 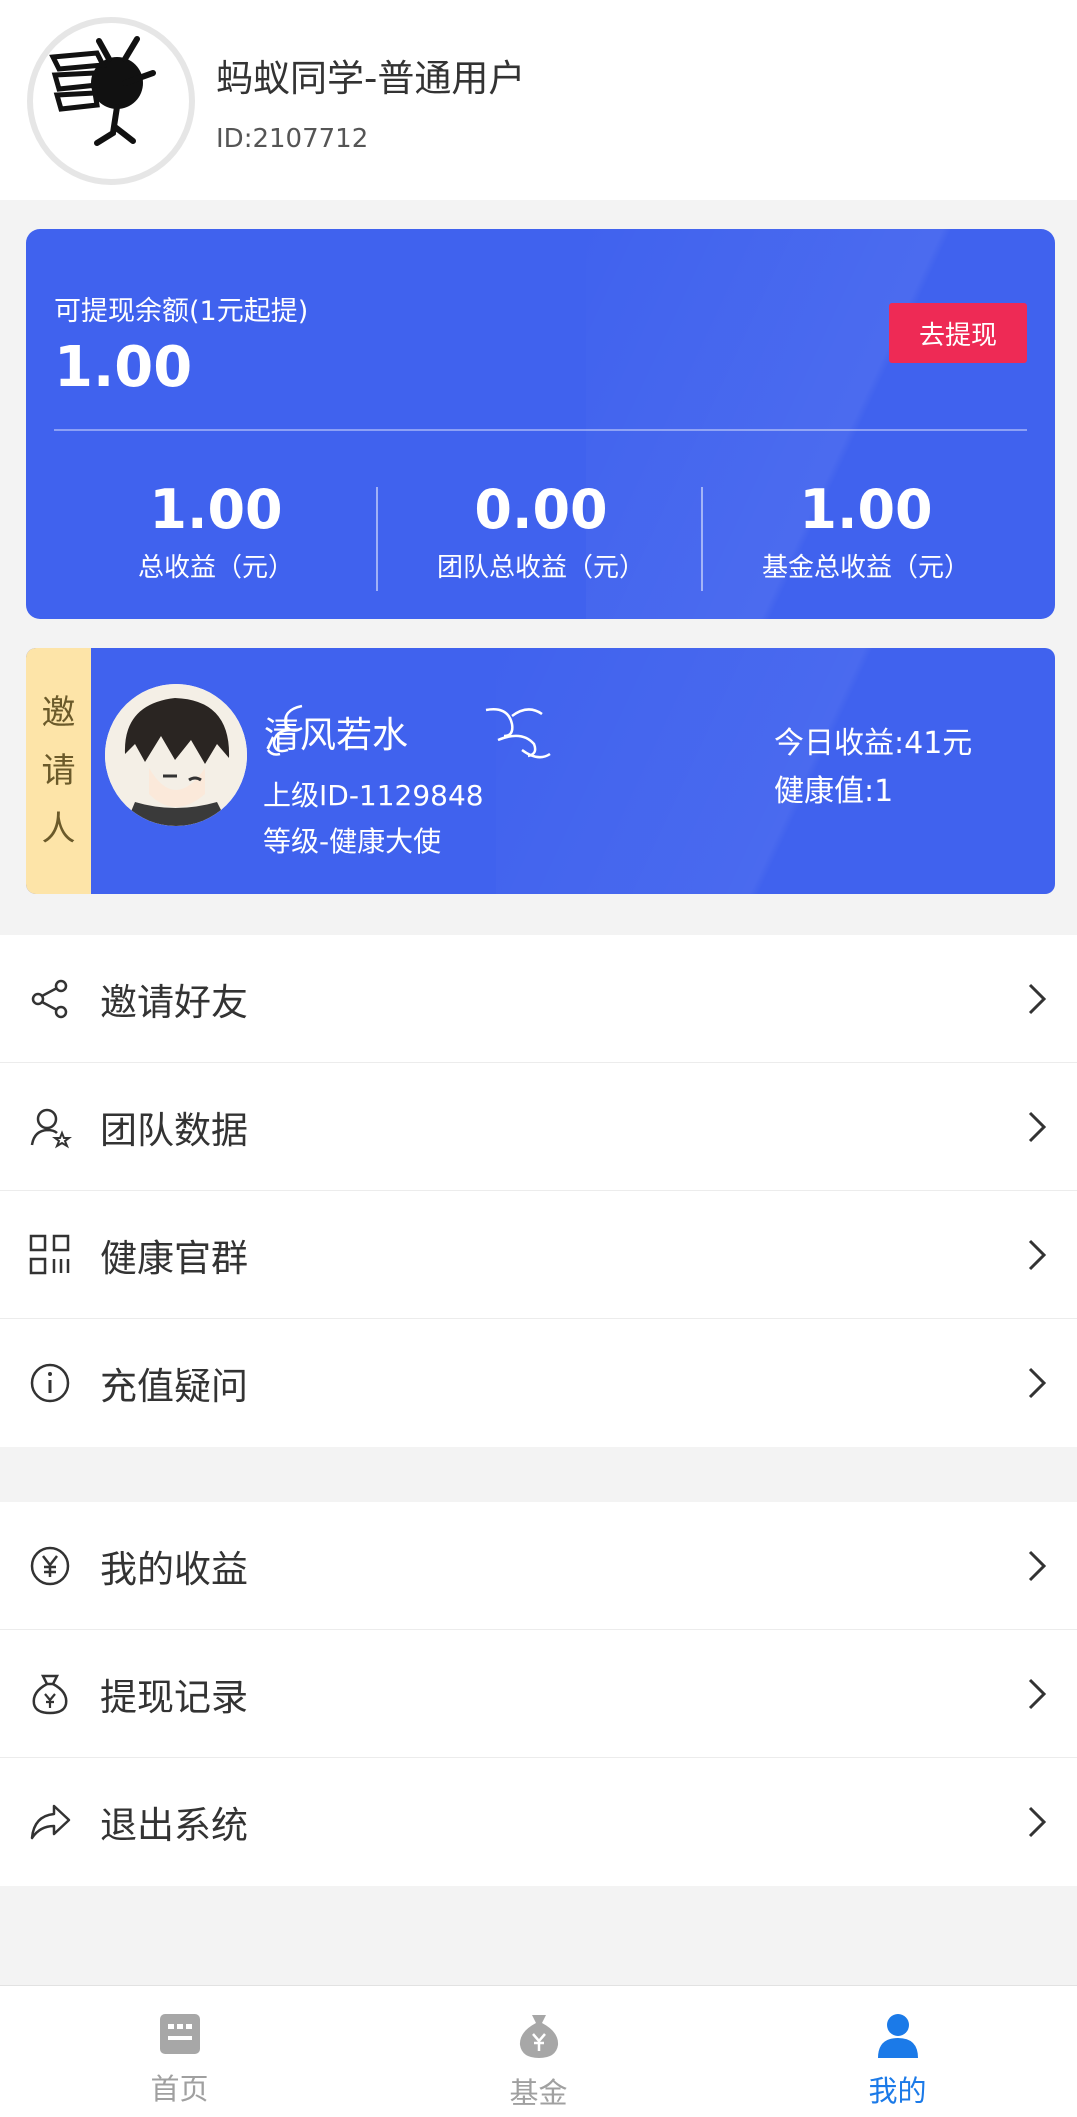 What do you see at coordinates (958, 333) in the screenshot?
I see `withdraw-button: 去提现` at bounding box center [958, 333].